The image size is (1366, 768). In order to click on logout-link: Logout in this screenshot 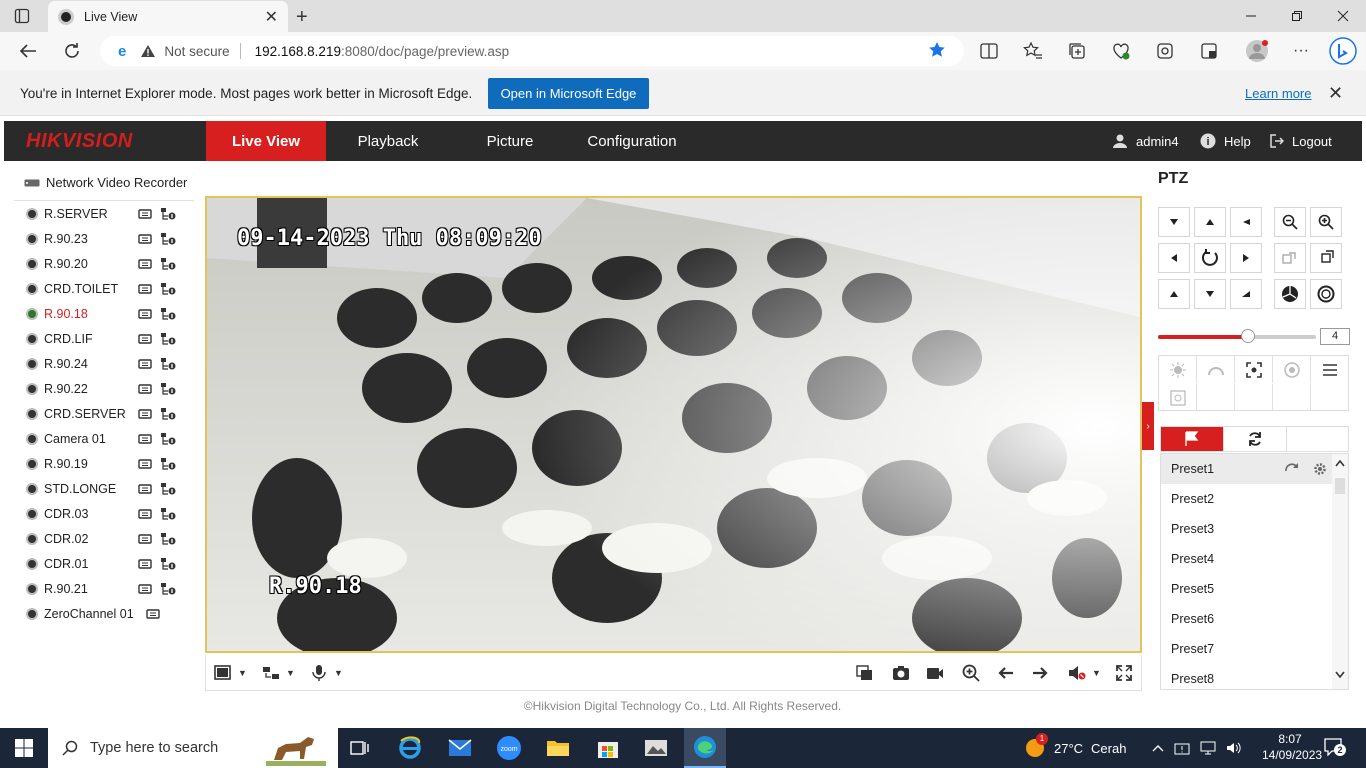, I will do `click(1301, 141)`.